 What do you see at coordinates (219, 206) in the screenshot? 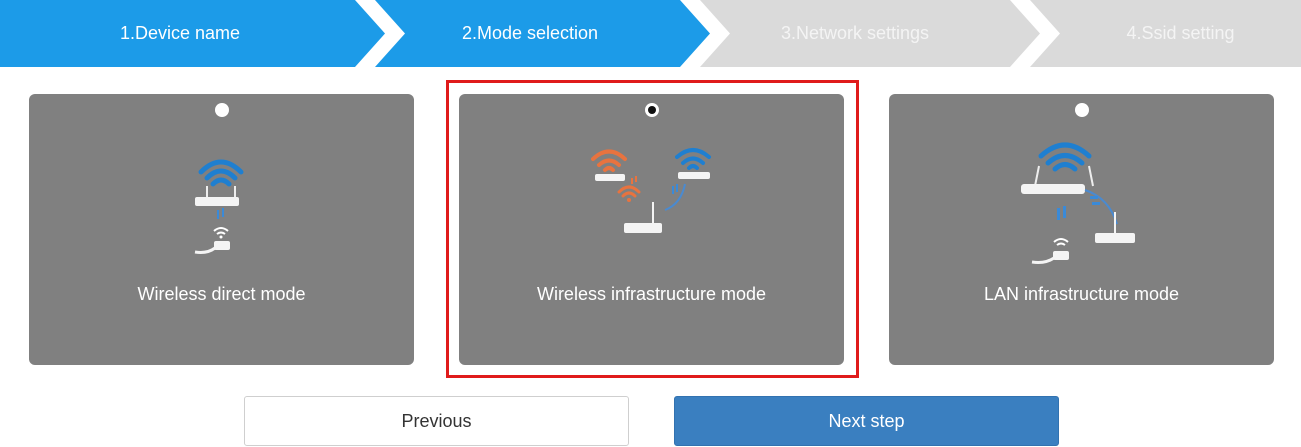
I see `wireless-direct-illustration-icon` at bounding box center [219, 206].